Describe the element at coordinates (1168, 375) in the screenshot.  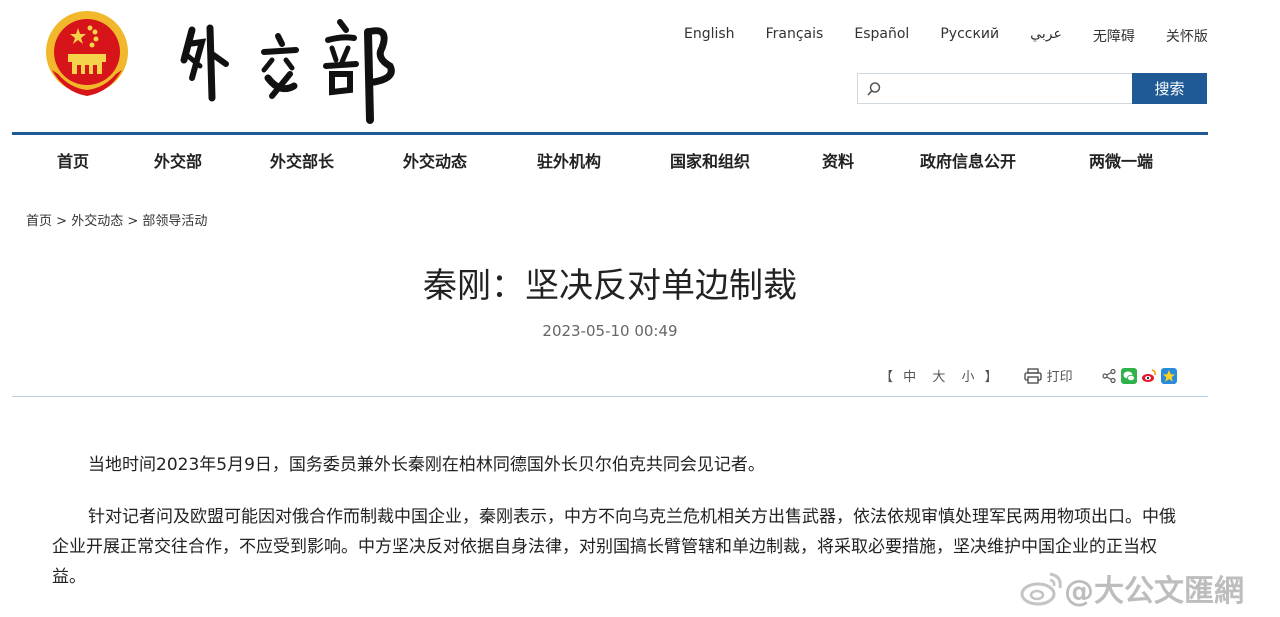
I see `qzone-icon` at that location.